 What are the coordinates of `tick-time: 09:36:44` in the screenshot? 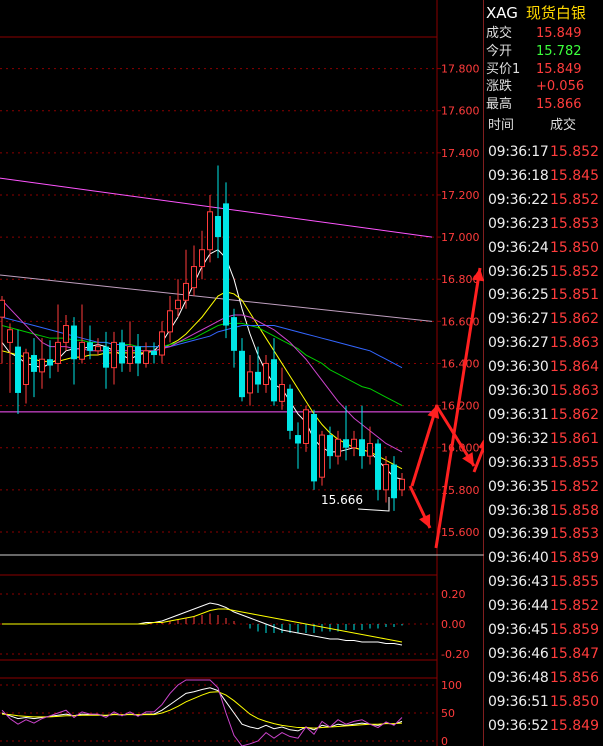 It's located at (518, 606).